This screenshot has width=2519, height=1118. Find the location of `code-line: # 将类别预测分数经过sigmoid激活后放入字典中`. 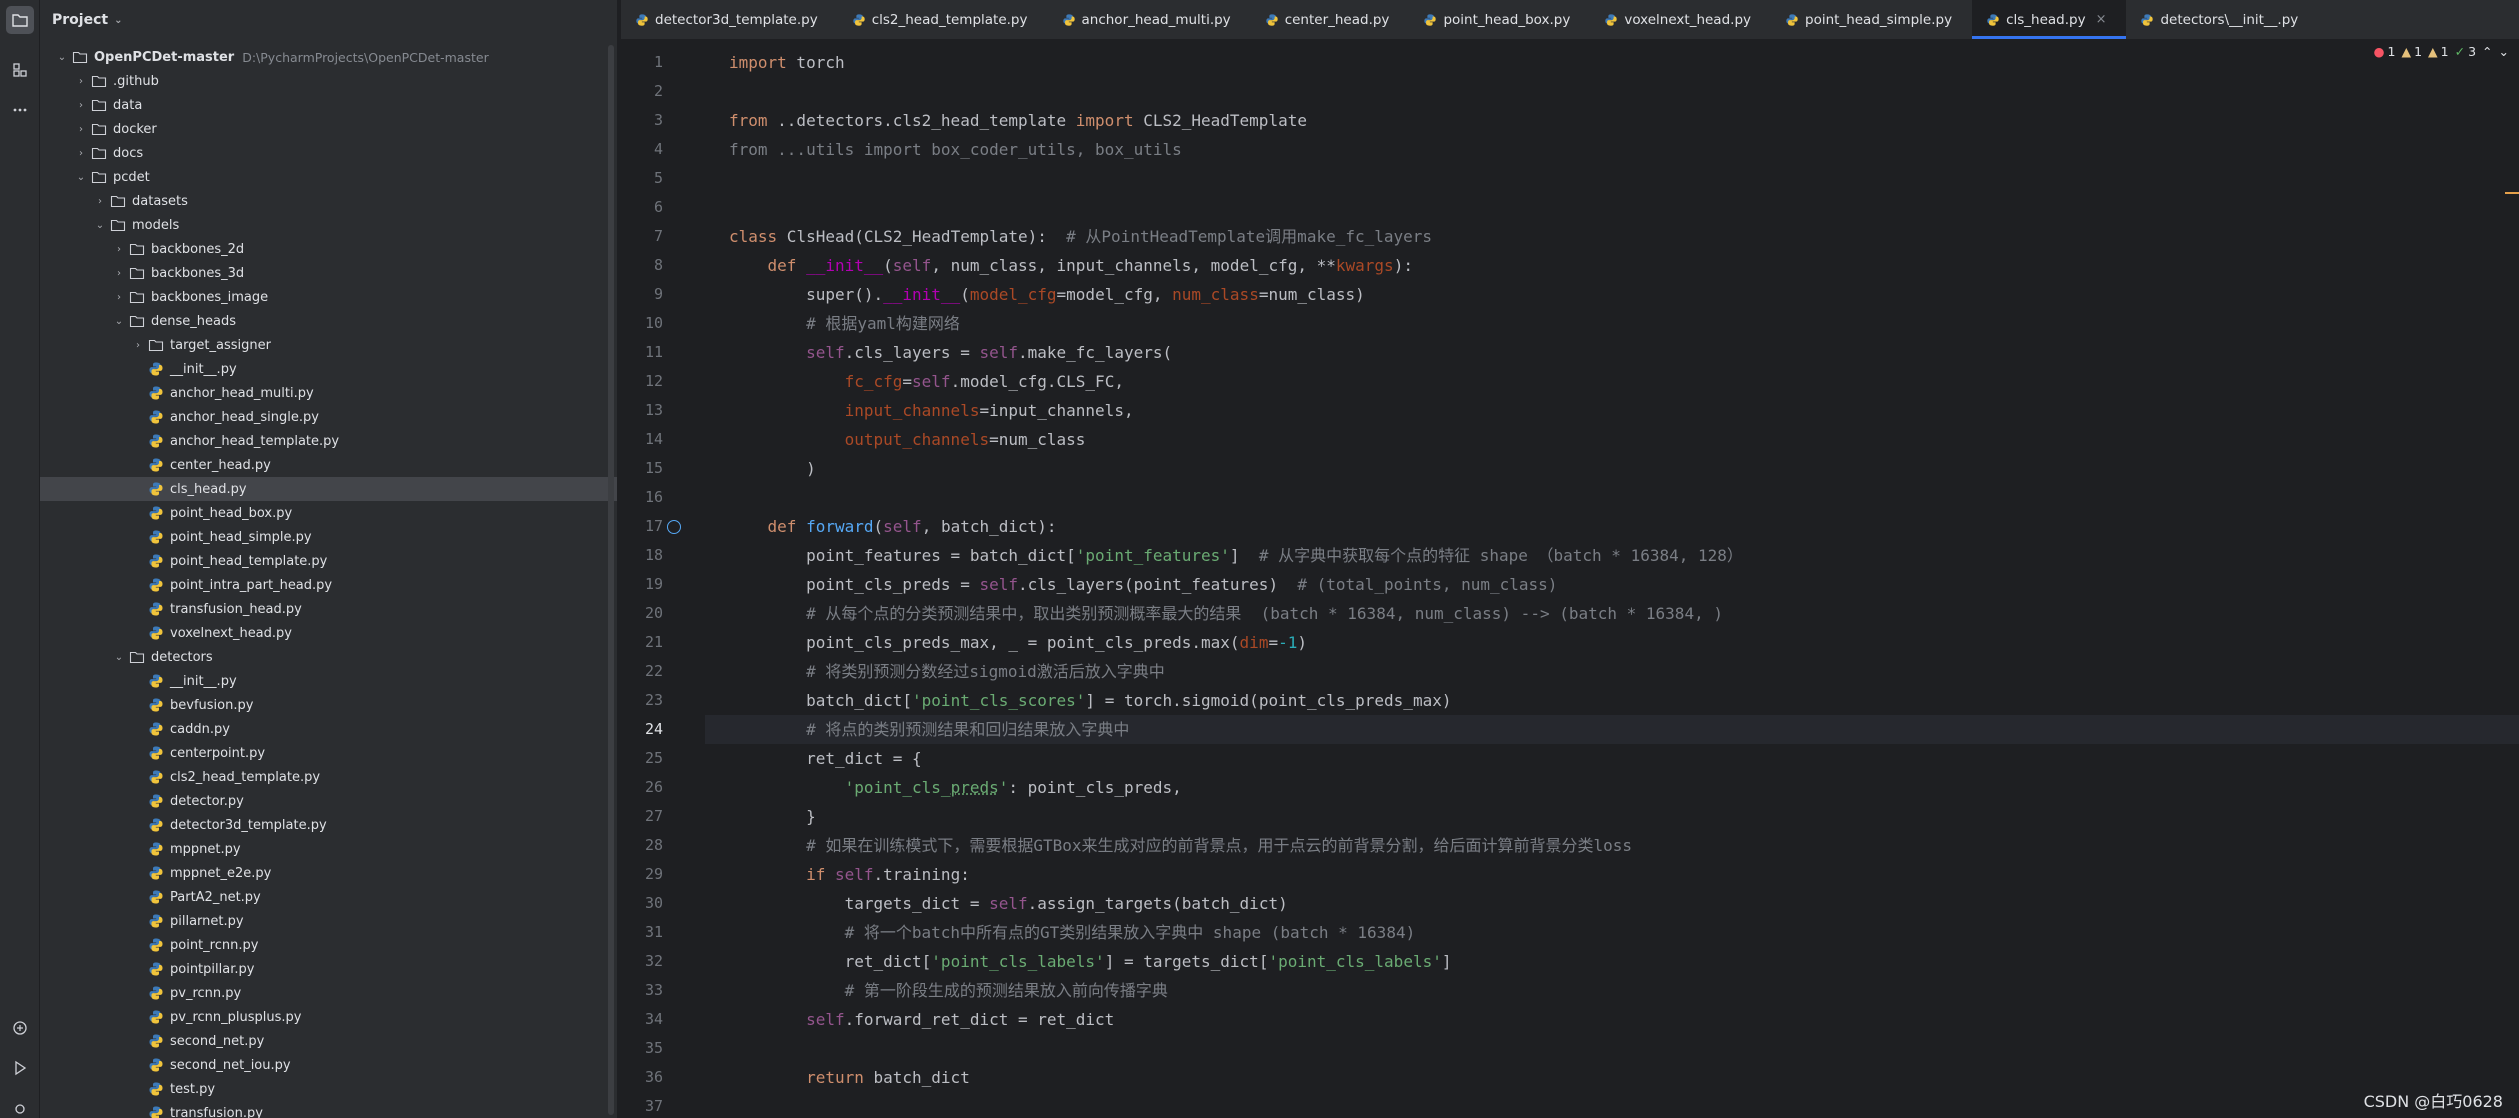

code-line: # 将类别预测分数经过sigmoid激活后放入字典中 is located at coordinates (1612, 671).